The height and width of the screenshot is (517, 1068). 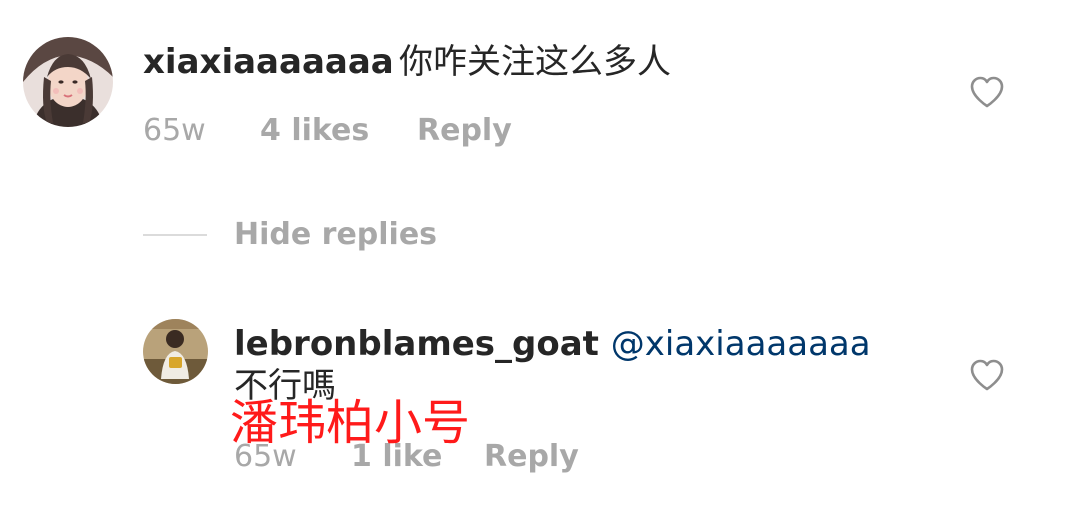 What do you see at coordinates (335, 235) in the screenshot?
I see `hide-replies-button: Hide replies` at bounding box center [335, 235].